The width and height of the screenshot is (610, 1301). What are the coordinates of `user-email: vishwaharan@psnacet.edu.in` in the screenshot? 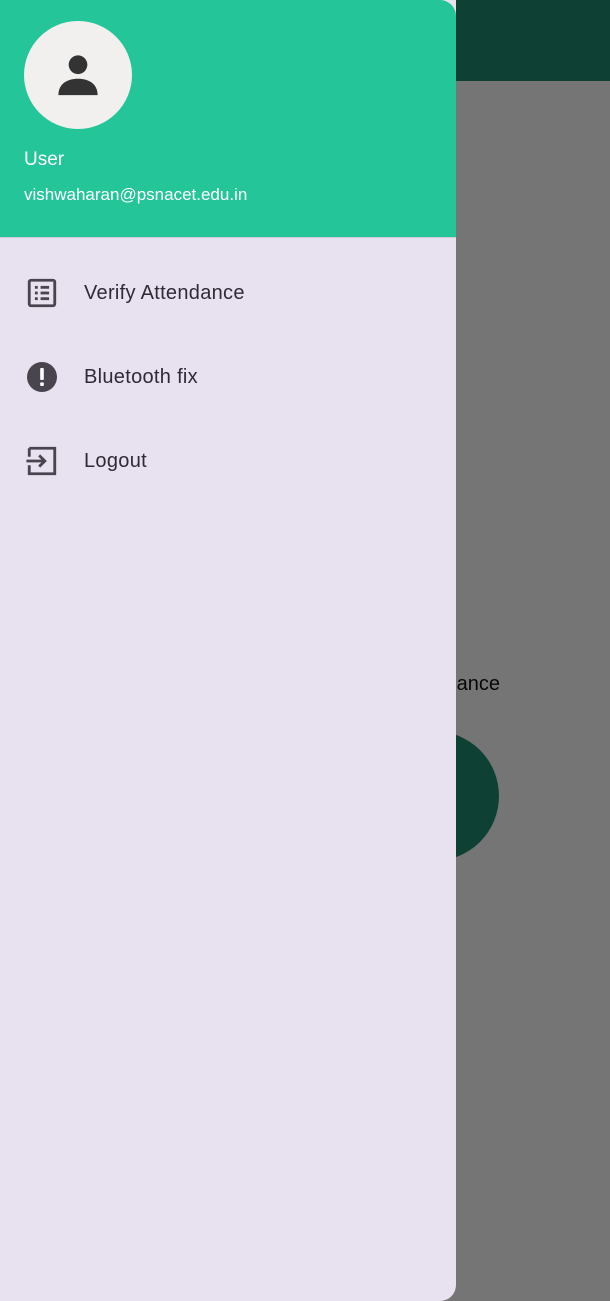 It's located at (136, 194).